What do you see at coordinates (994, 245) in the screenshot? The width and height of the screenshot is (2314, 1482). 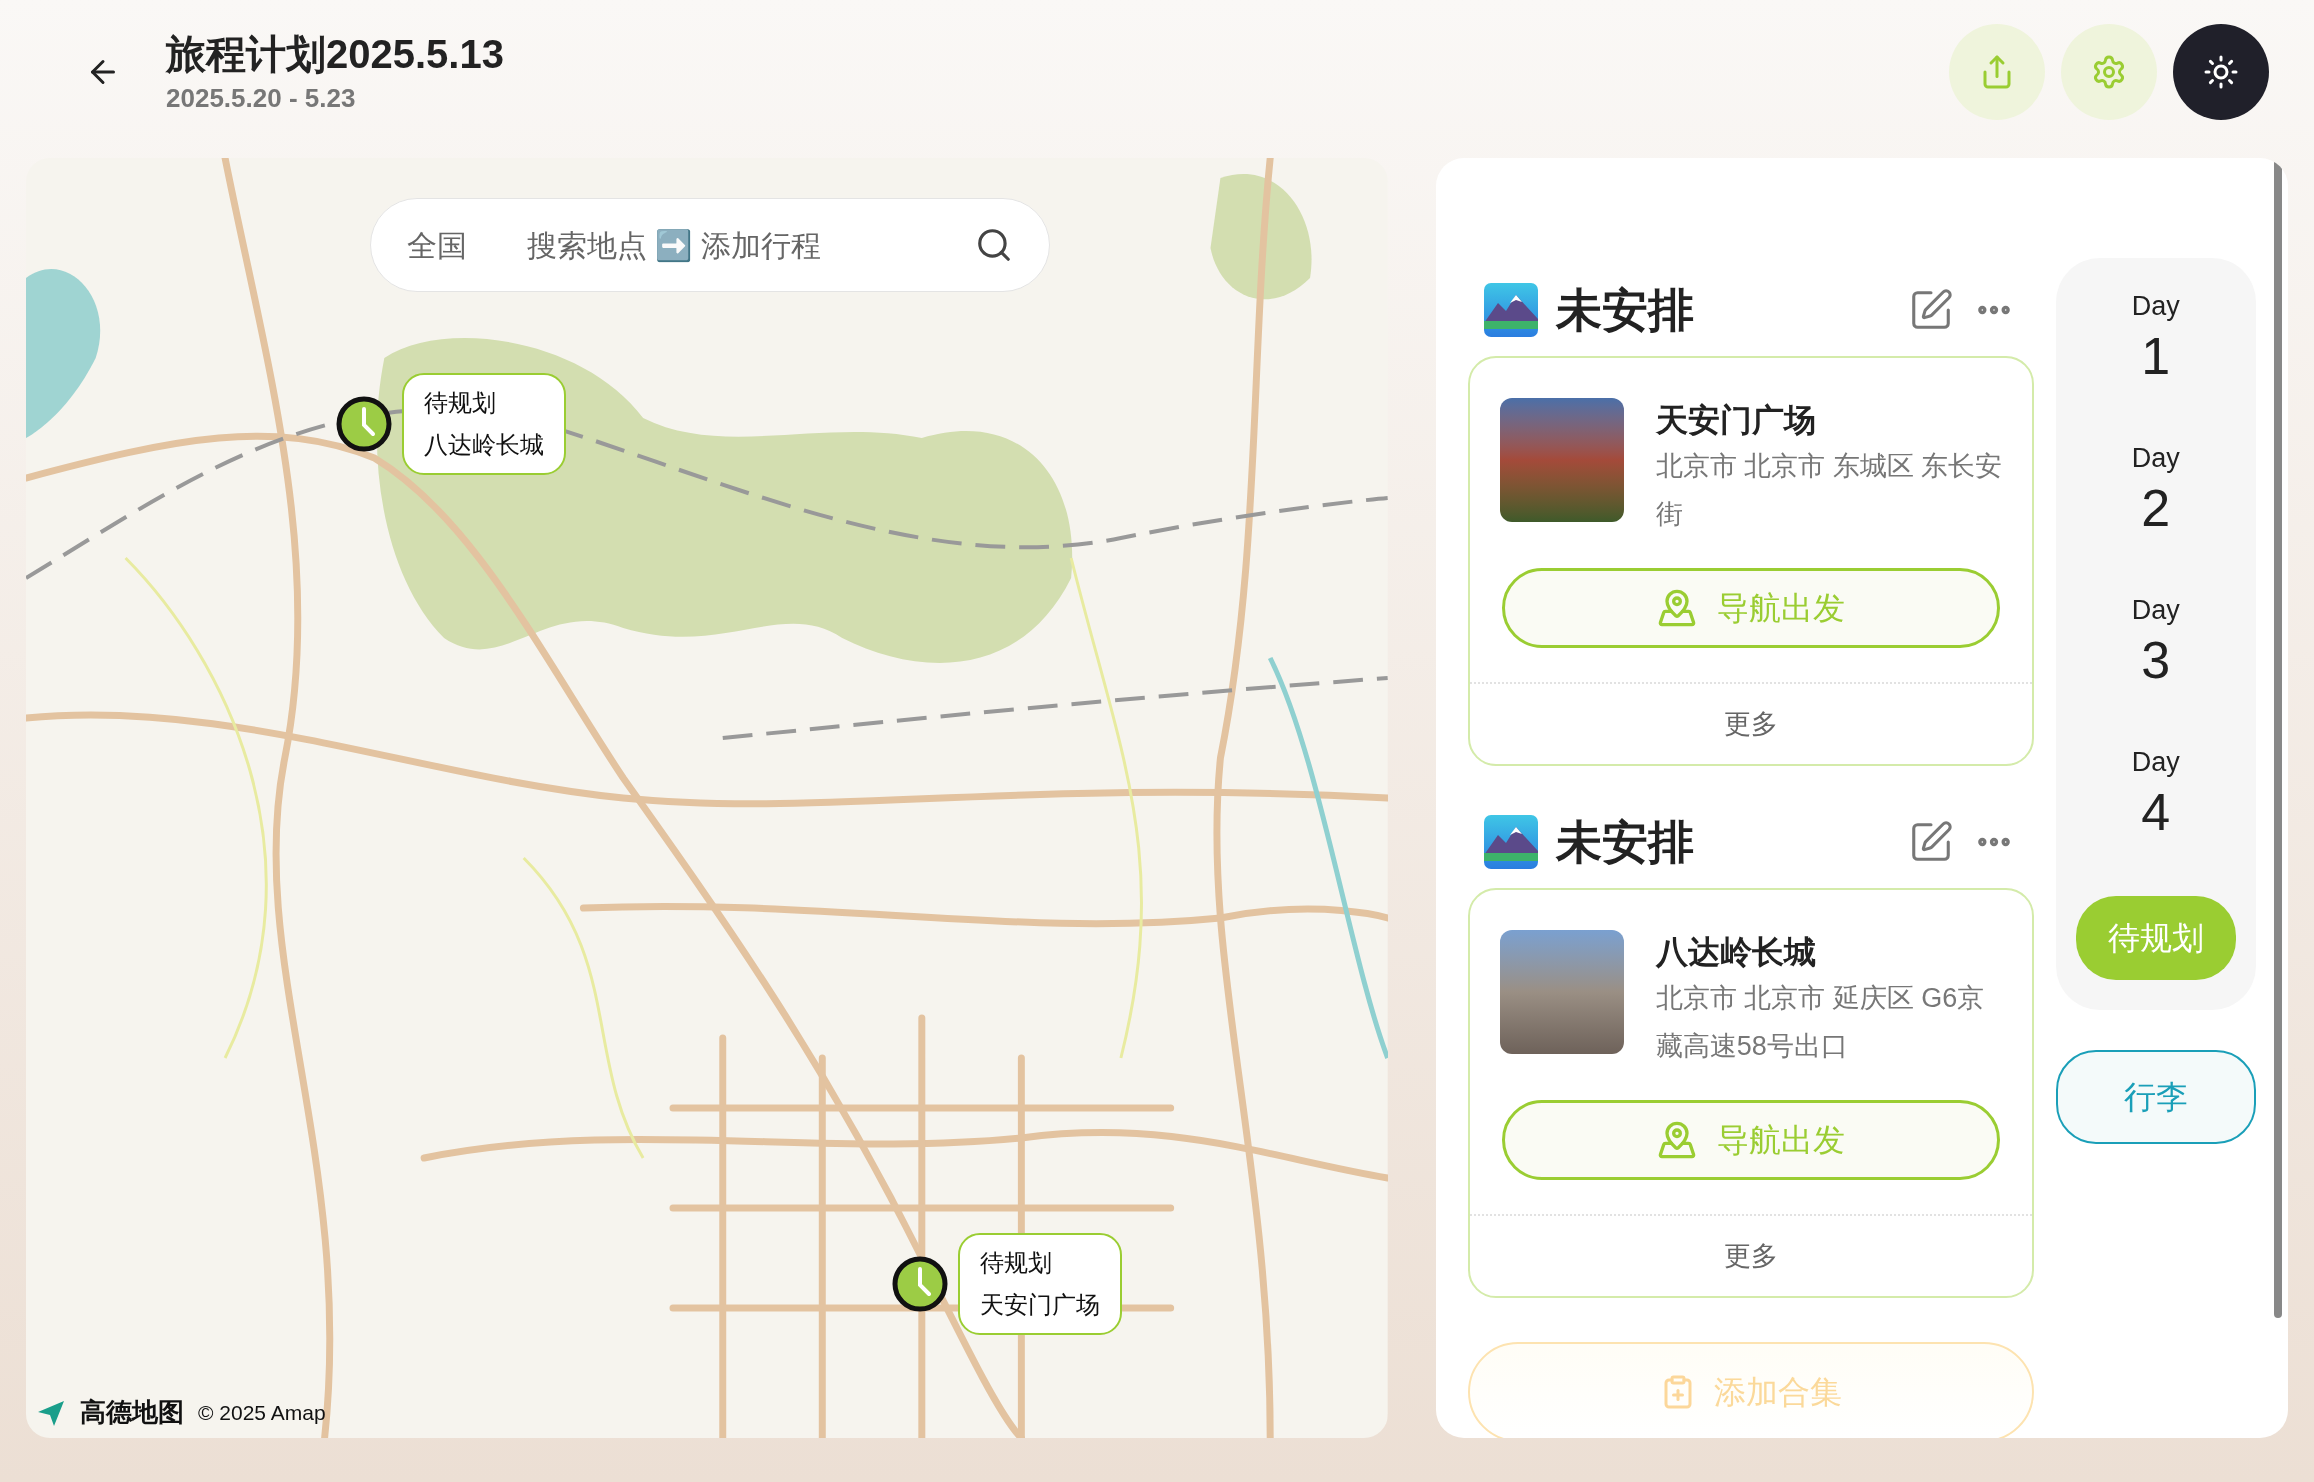 I see `search-icon` at bounding box center [994, 245].